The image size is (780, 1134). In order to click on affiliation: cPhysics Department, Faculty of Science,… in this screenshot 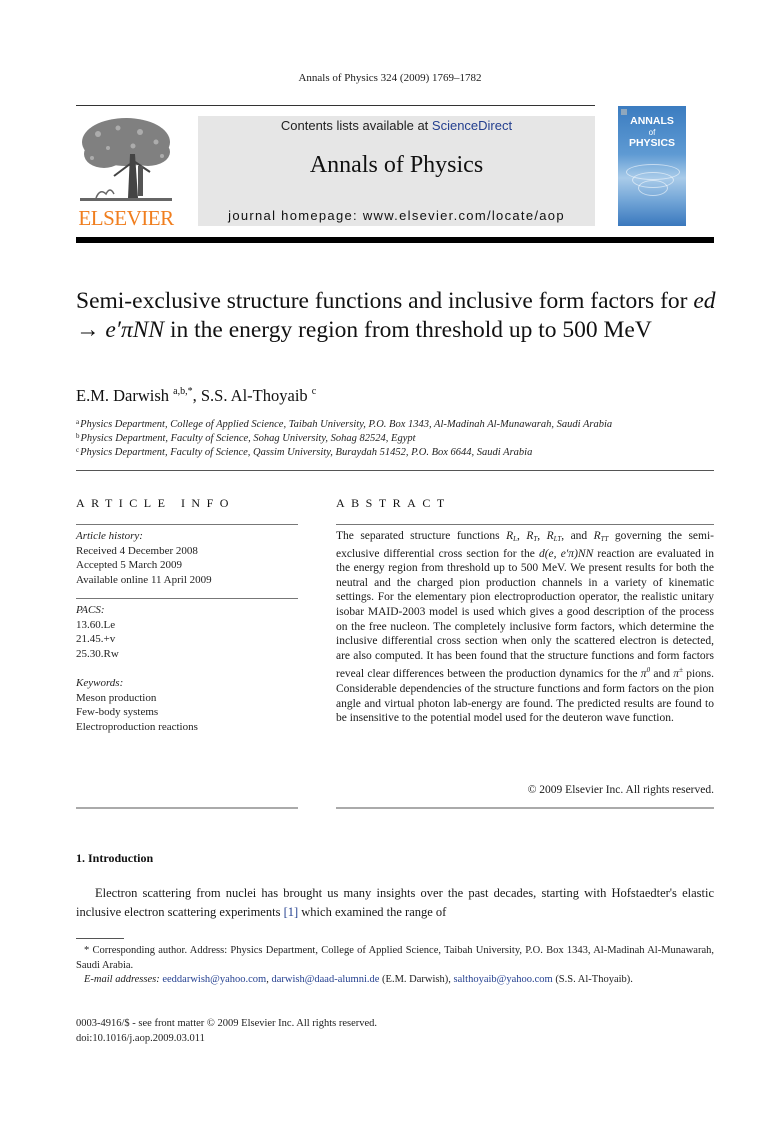, I will do `click(304, 452)`.